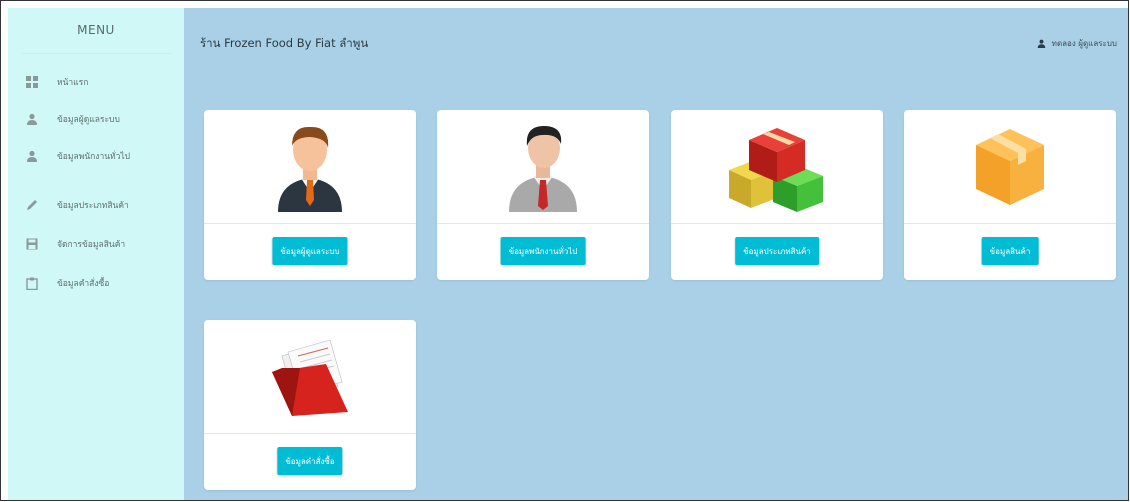 Image resolution: width=1130 pixels, height=502 pixels. I want to click on clipboard-icon, so click(32, 283).